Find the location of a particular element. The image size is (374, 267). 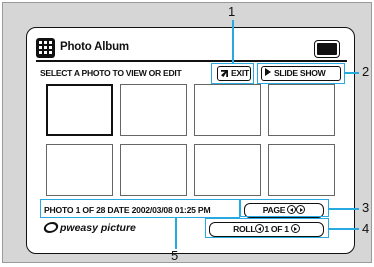

app-title: Photo Album is located at coordinates (94, 47).